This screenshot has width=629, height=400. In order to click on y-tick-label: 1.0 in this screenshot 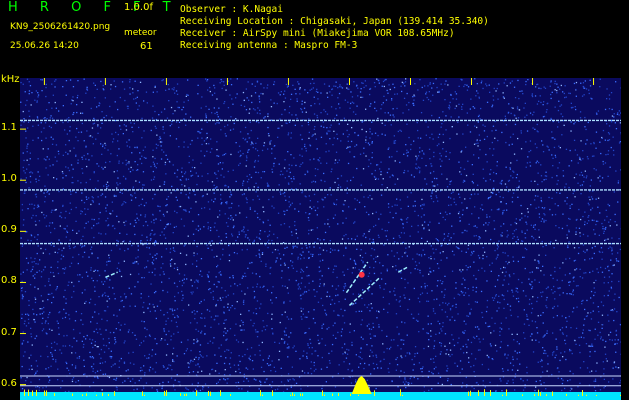, I will do `click(9, 179)`.